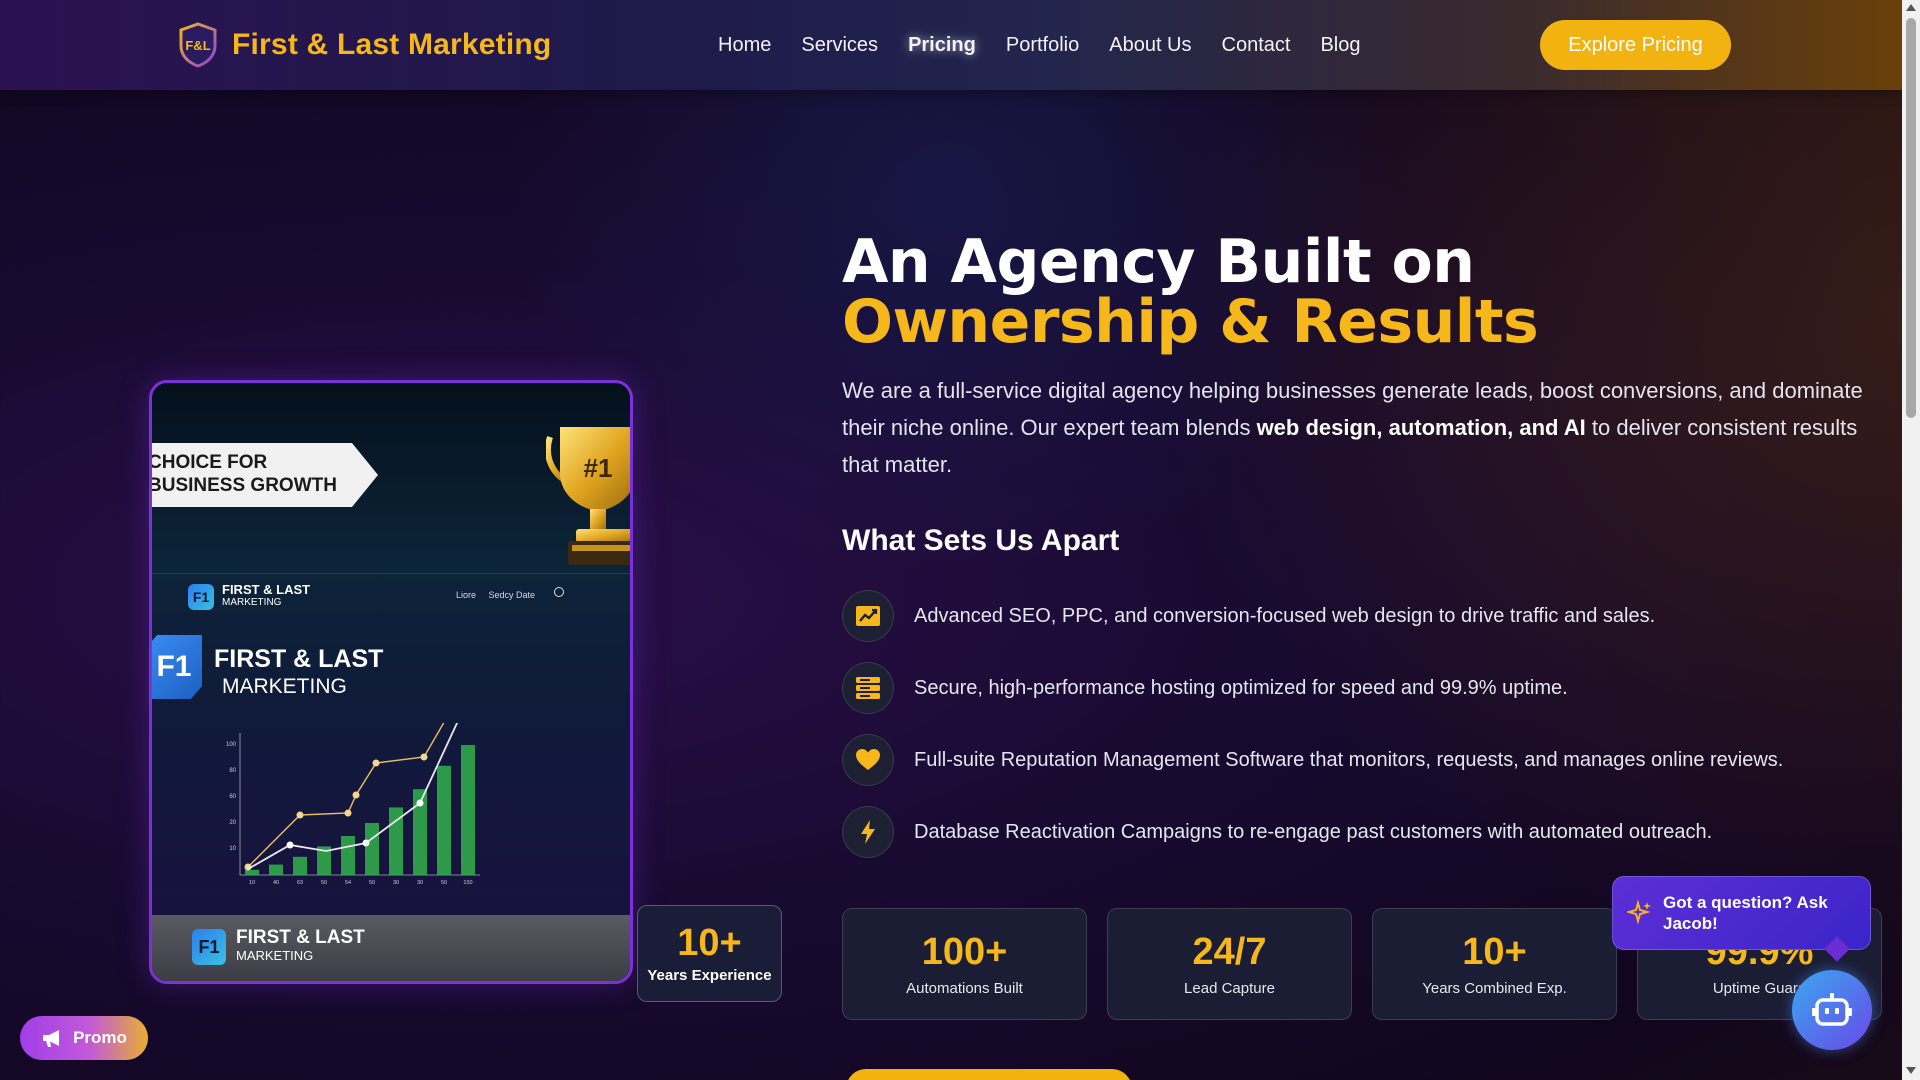 The height and width of the screenshot is (1080, 1920). I want to click on scroll-down-arrow-icon, so click(1911, 1070).